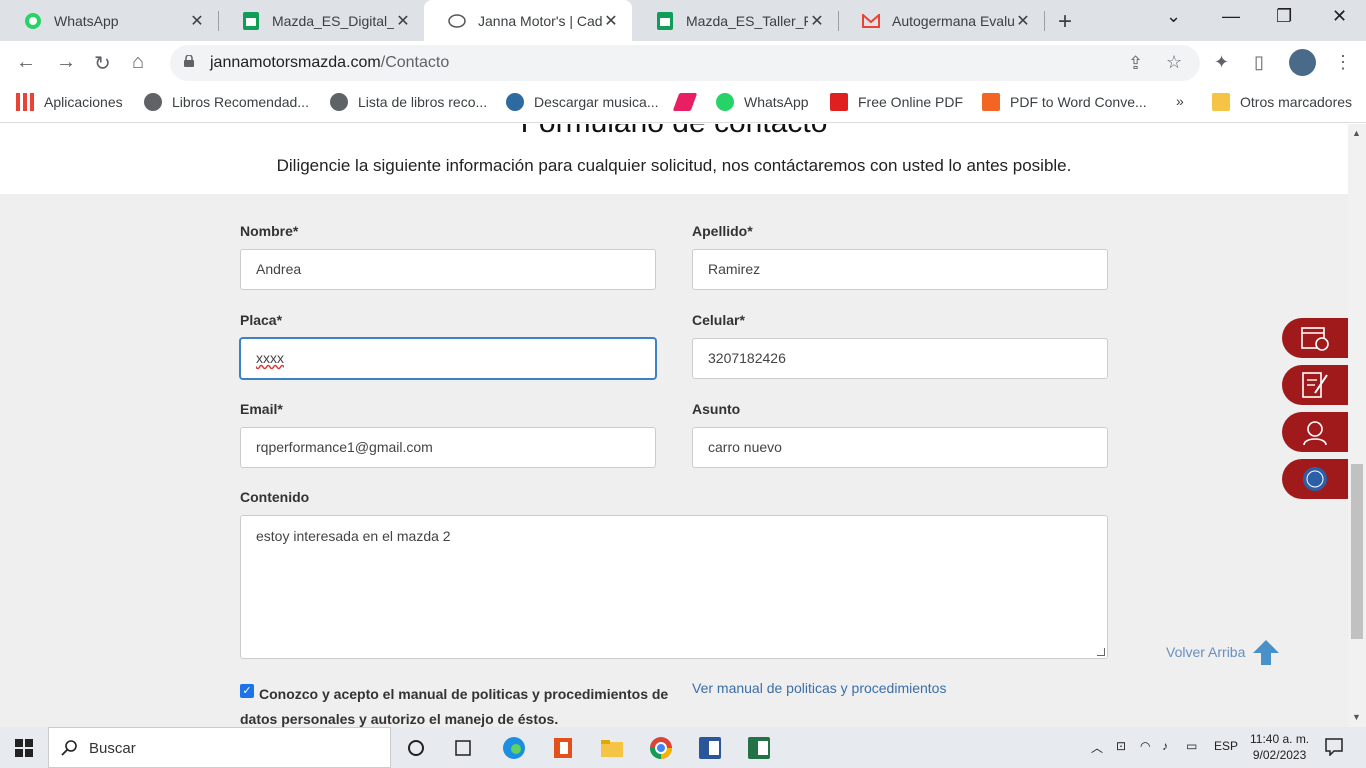 Image resolution: width=1366 pixels, height=768 pixels. What do you see at coordinates (674, 587) in the screenshot?
I see `contenido-textarea: estoy interesada en el mazda 2` at bounding box center [674, 587].